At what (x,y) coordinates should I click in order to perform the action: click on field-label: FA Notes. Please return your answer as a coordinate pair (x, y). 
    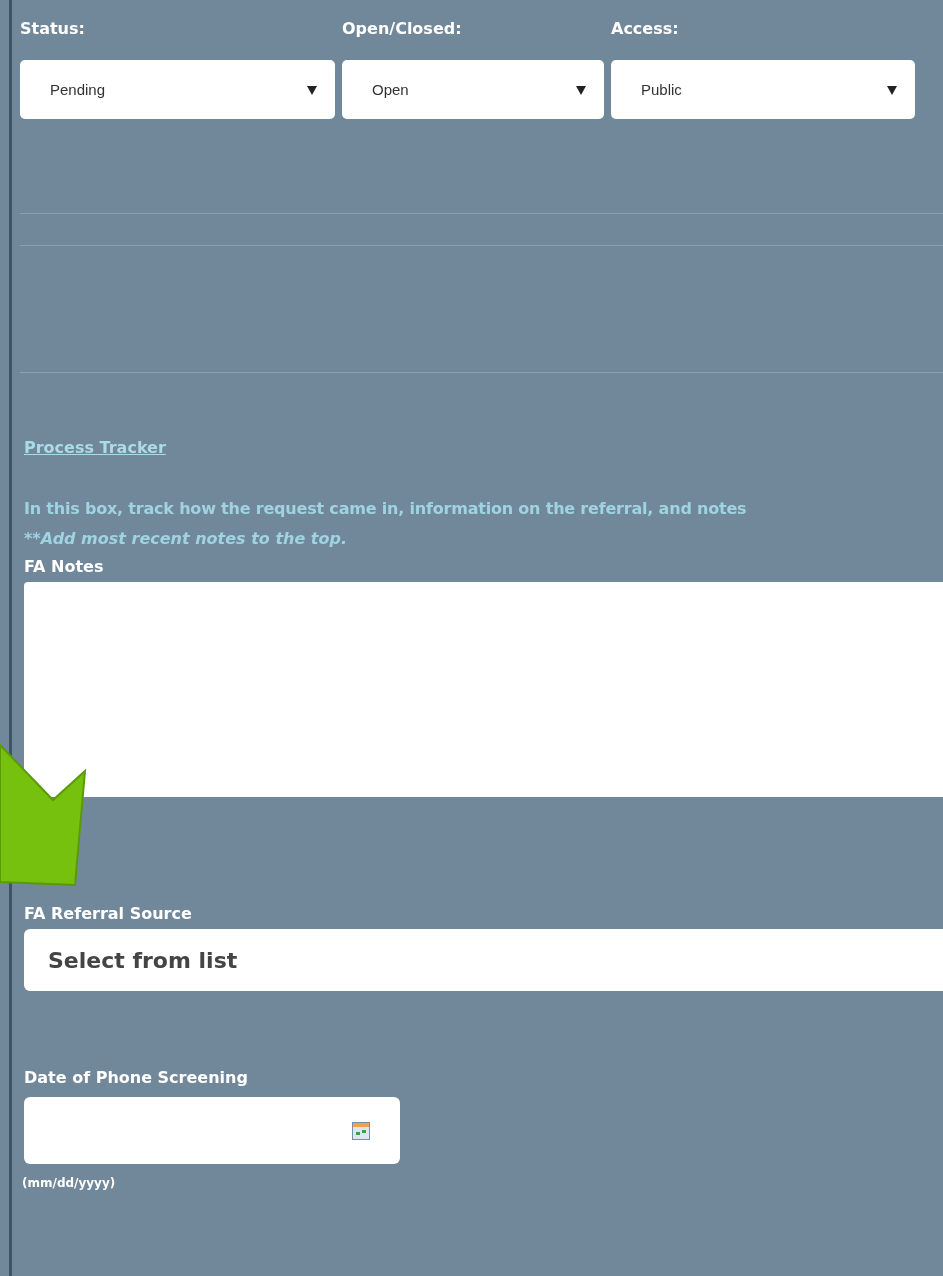
    Looking at the image, I should click on (64, 567).